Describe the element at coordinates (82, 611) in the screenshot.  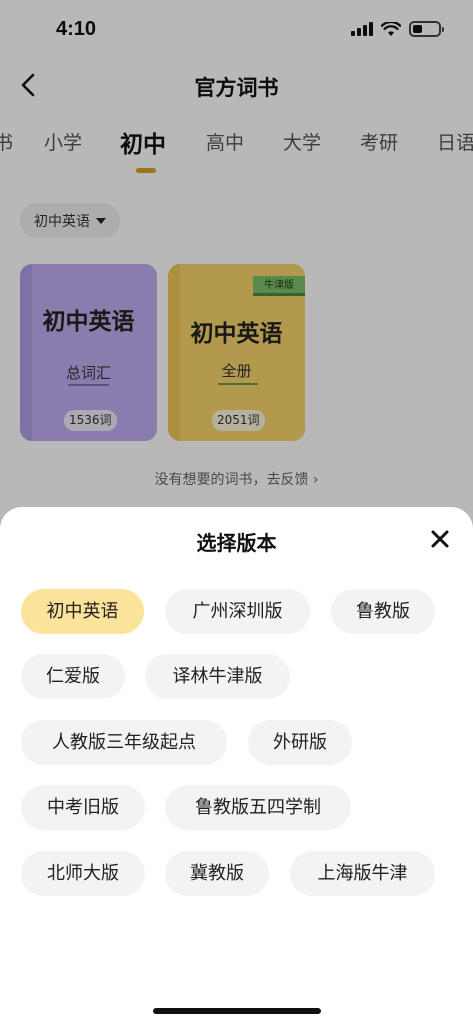
I see `version-option-selected: 初中英语` at that location.